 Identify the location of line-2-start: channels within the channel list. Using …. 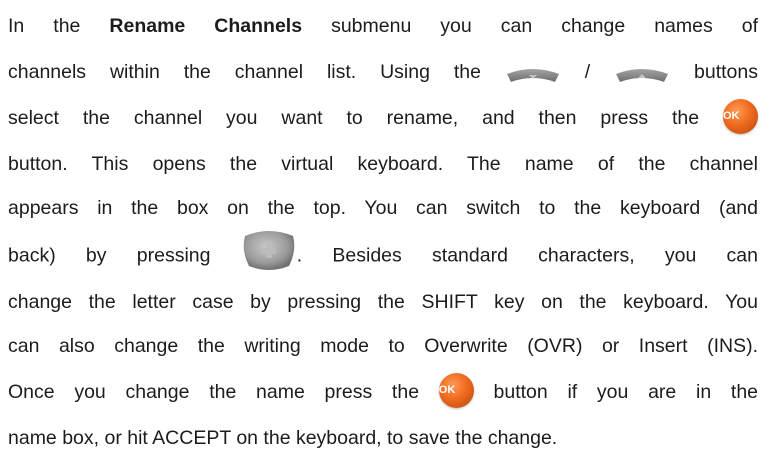
(244, 72).